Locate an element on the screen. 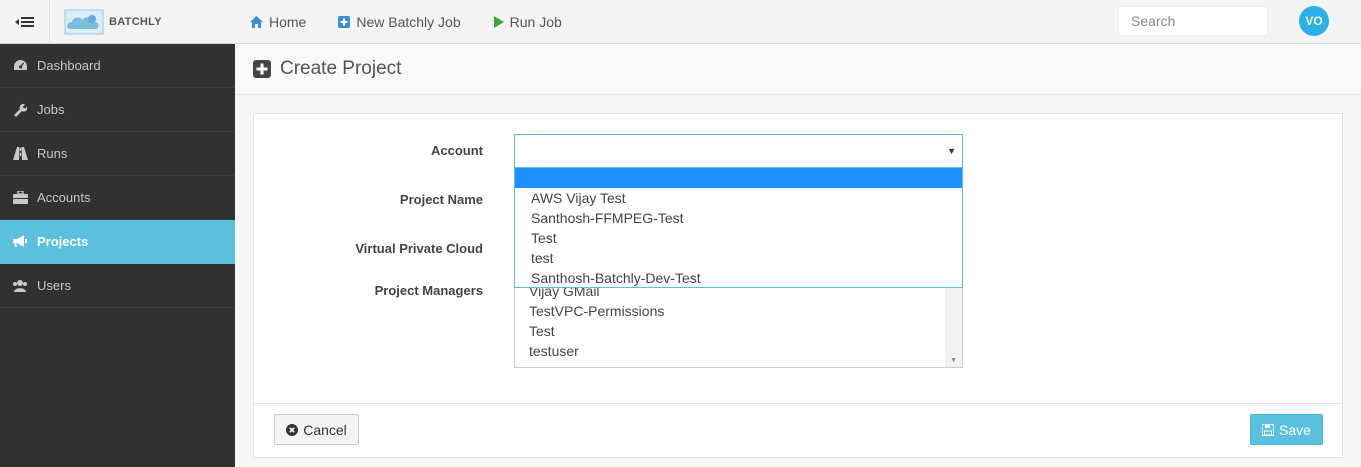 Image resolution: width=1361 pixels, height=467 pixels. list-item: TestVPC-Permissions is located at coordinates (738, 311).